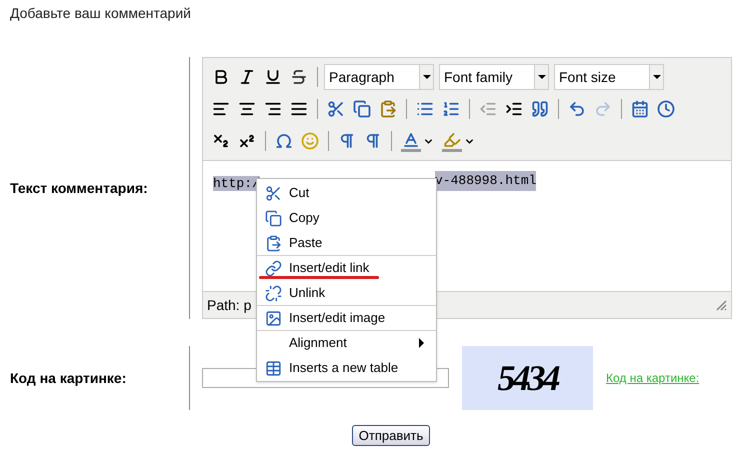  What do you see at coordinates (346, 192) in the screenshot?
I see `menu-item: Cut` at bounding box center [346, 192].